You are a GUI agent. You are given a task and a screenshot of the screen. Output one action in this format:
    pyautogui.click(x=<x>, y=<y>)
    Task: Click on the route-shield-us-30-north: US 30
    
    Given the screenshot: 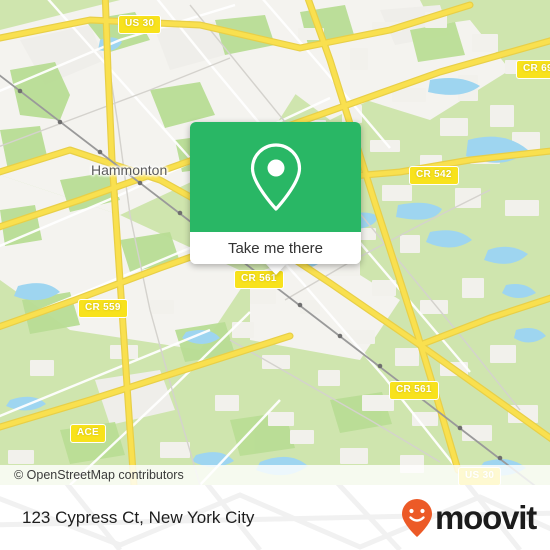 What is the action you would take?
    pyautogui.click(x=140, y=24)
    